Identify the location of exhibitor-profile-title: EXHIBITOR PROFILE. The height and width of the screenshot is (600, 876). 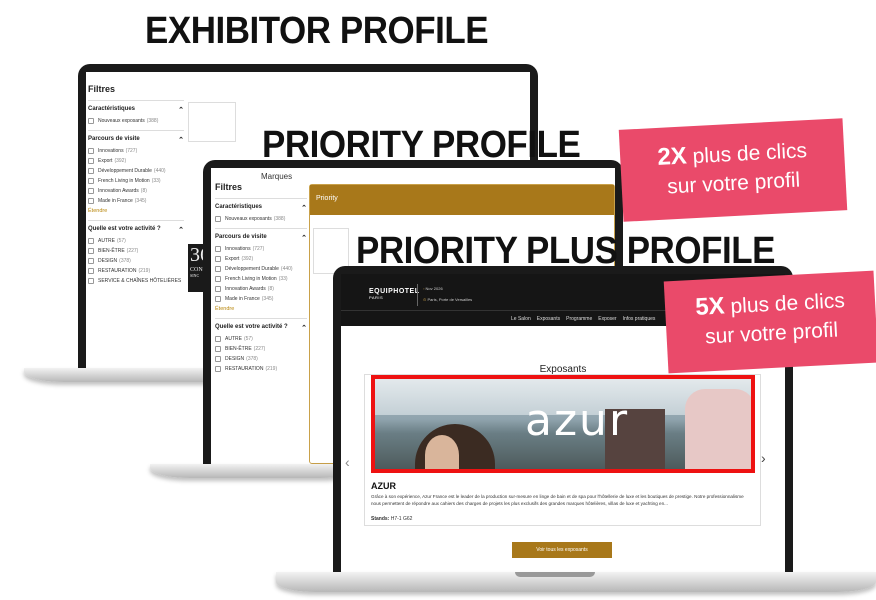
(317, 31).